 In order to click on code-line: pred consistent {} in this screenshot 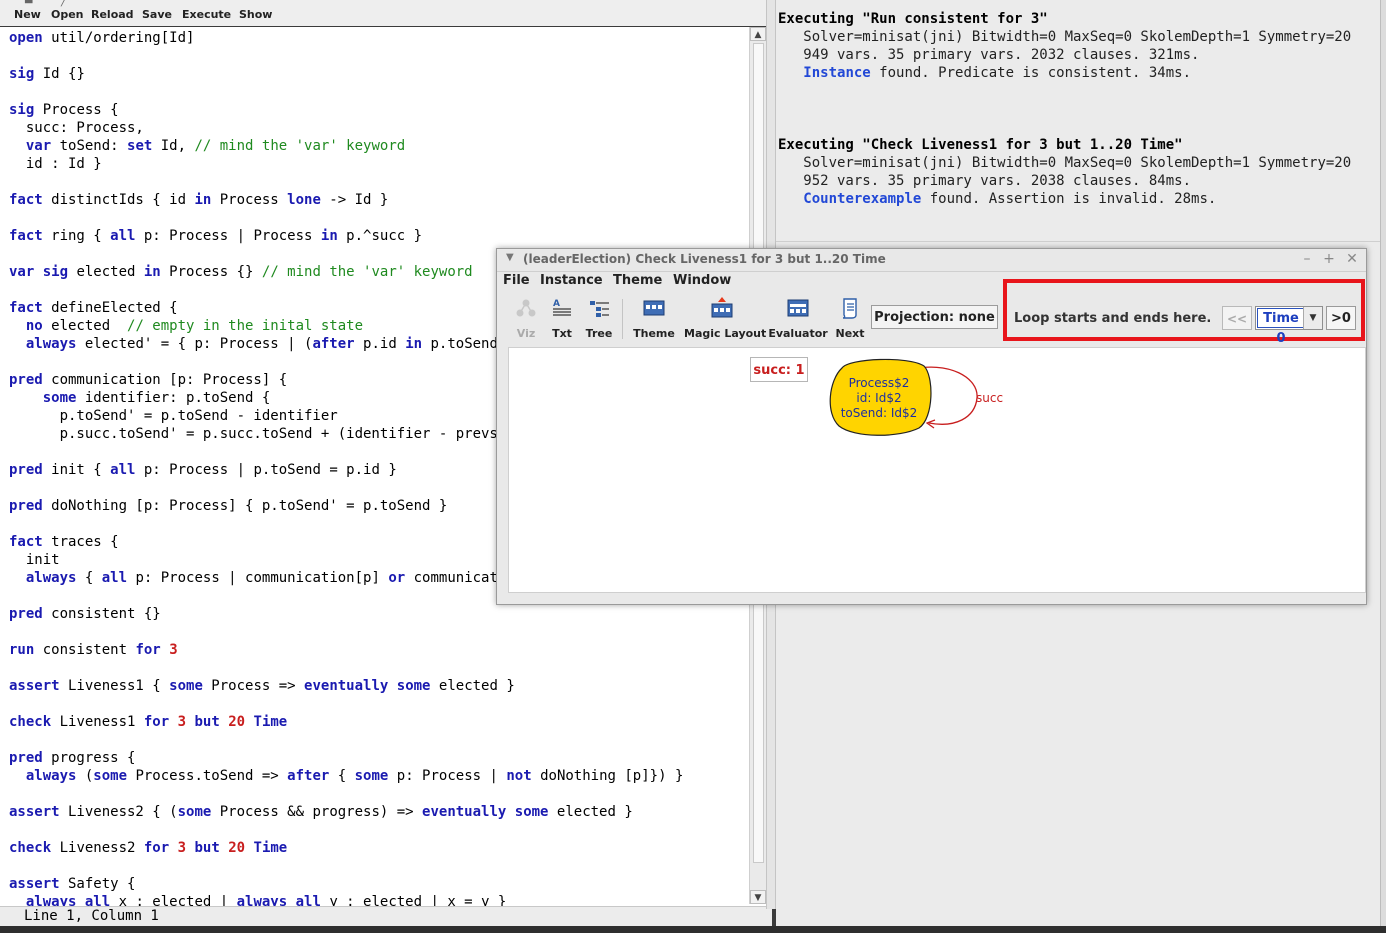, I will do `click(85, 614)`.